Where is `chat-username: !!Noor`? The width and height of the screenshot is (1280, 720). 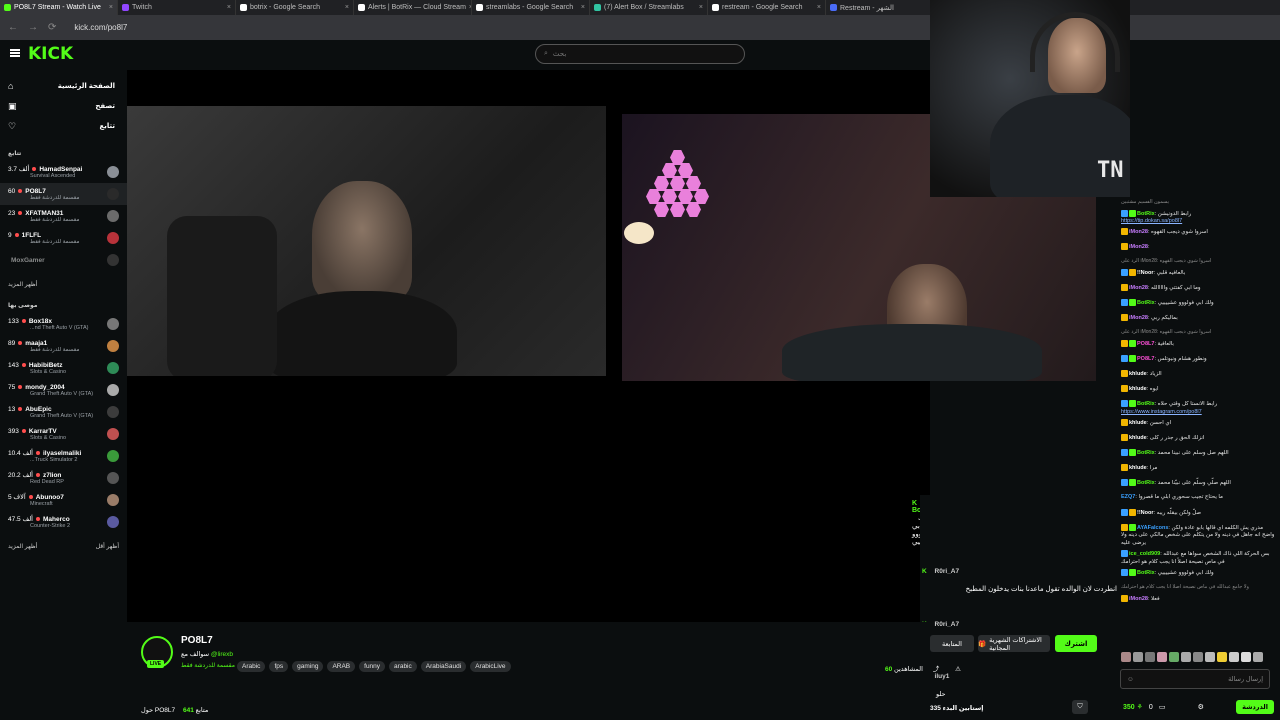 chat-username: !!Noor is located at coordinates (1145, 273).